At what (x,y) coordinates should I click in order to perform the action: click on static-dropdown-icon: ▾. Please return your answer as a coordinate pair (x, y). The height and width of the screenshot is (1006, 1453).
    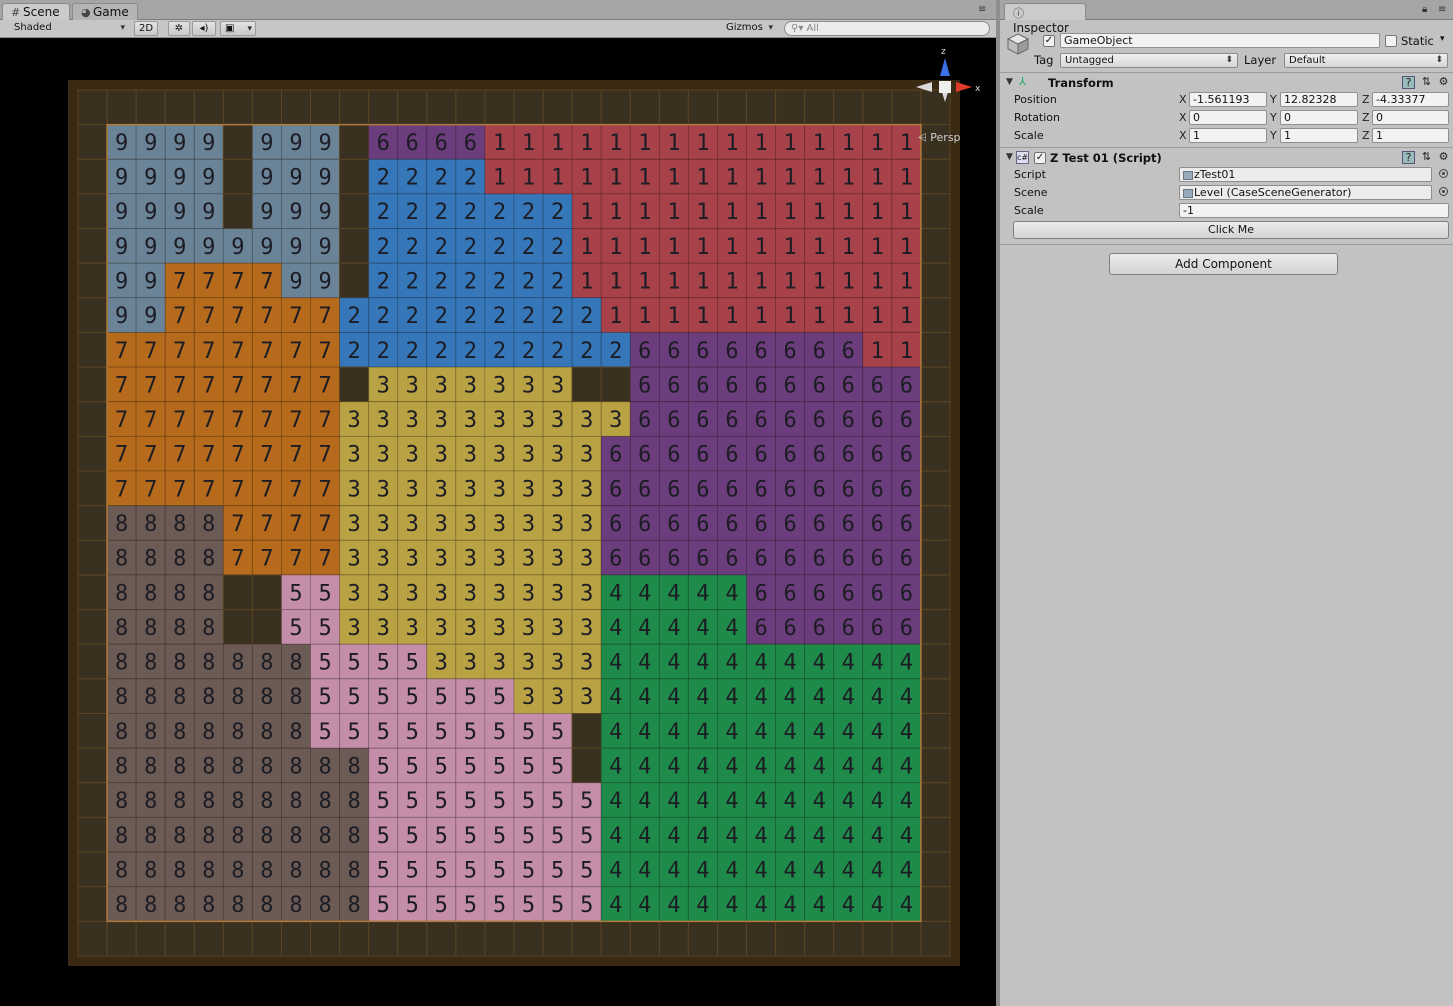
    Looking at the image, I should click on (1442, 39).